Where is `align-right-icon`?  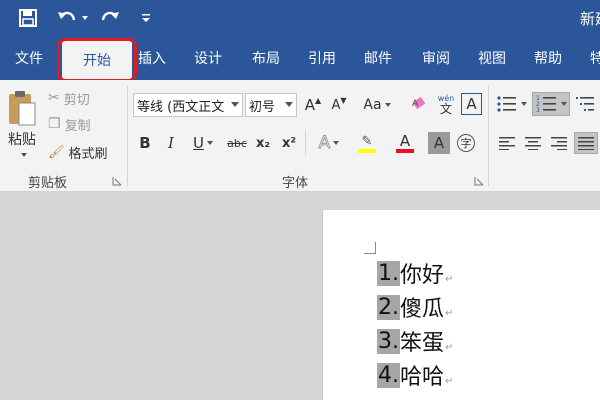 align-right-icon is located at coordinates (559, 143).